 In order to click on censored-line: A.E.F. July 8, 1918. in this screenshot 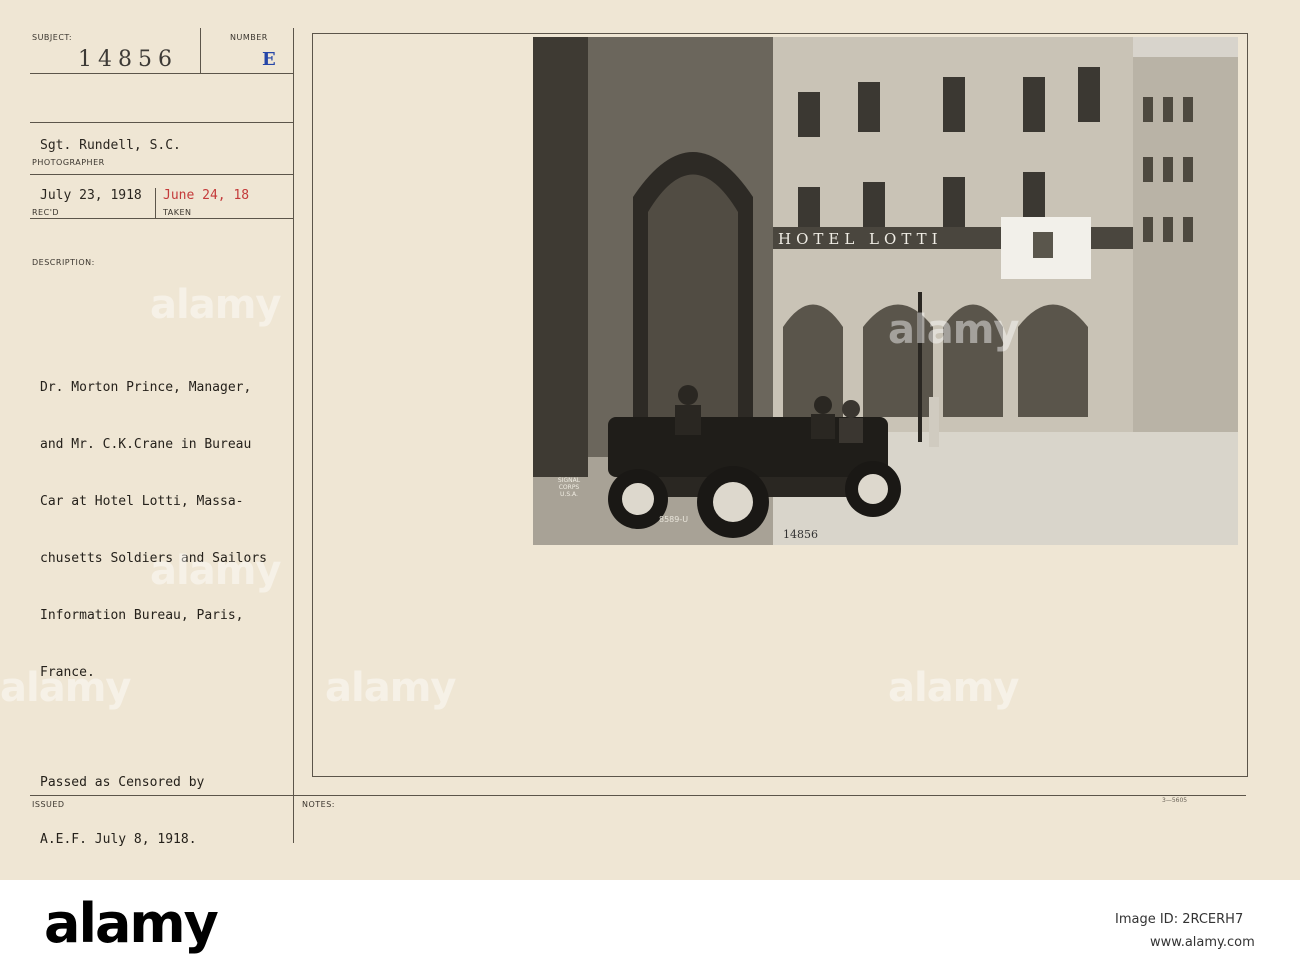, I will do `click(118, 839)`.